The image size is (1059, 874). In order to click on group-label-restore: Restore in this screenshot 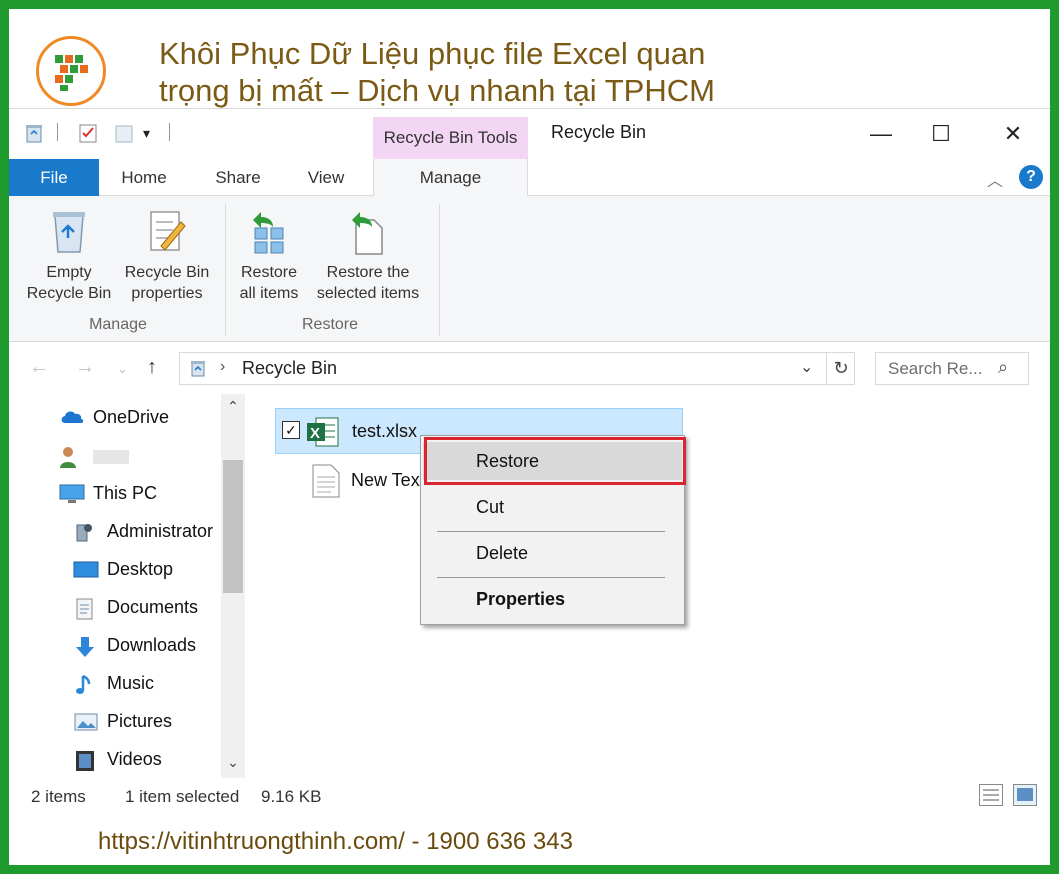, I will do `click(330, 324)`.